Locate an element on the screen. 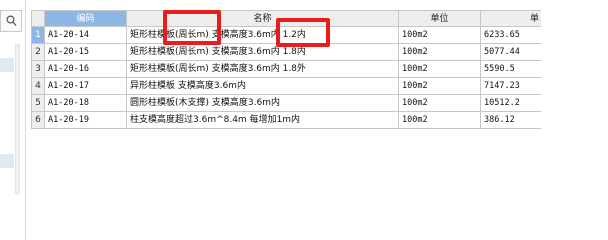 The height and width of the screenshot is (240, 608). cell-code: A1-20-16 is located at coordinates (86, 69).